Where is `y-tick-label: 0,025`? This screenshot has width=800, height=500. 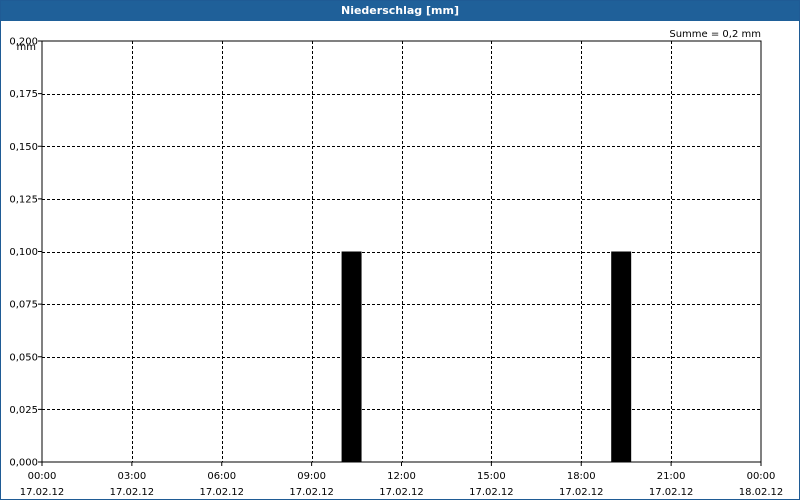
y-tick-label: 0,025 is located at coordinates (23, 410).